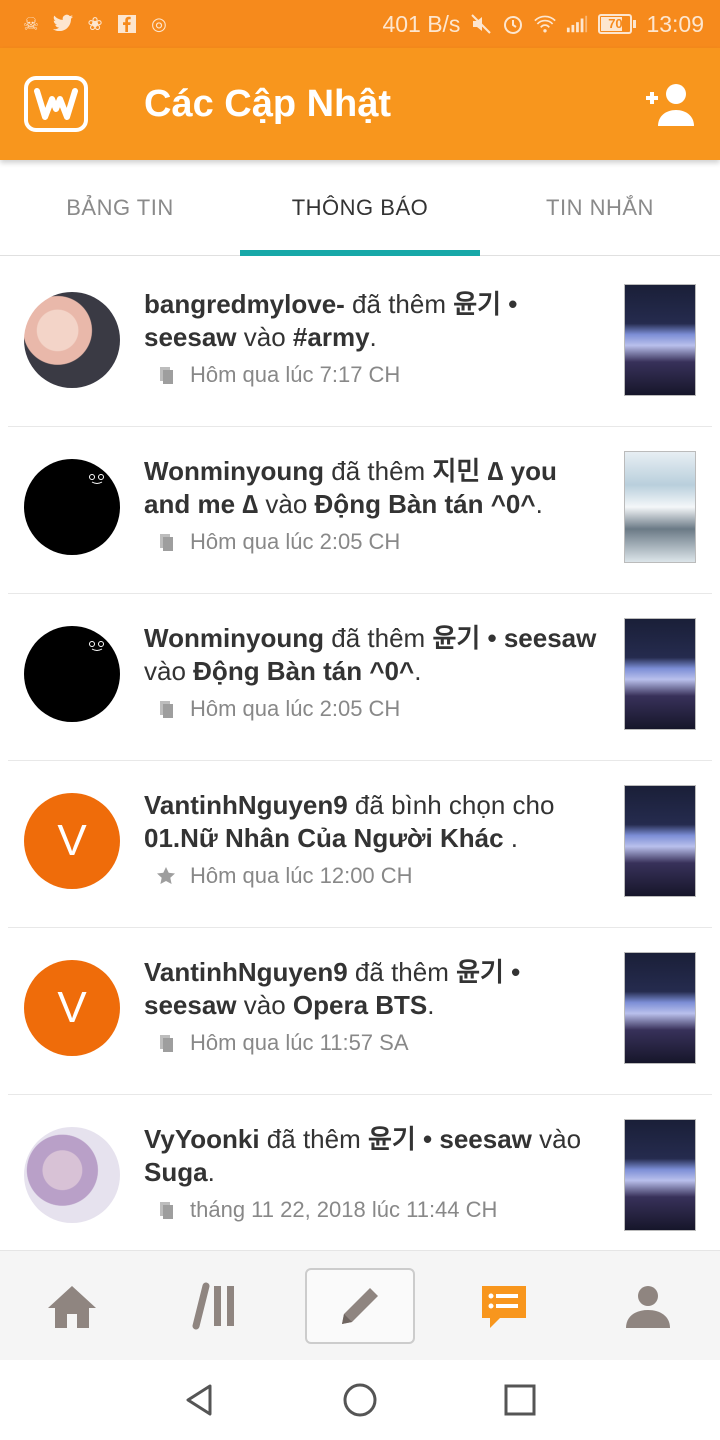 The width and height of the screenshot is (720, 1440). Describe the element at coordinates (301, 875) in the screenshot. I see `notification-time: Hôm qua lúc 12:00 CH` at that location.